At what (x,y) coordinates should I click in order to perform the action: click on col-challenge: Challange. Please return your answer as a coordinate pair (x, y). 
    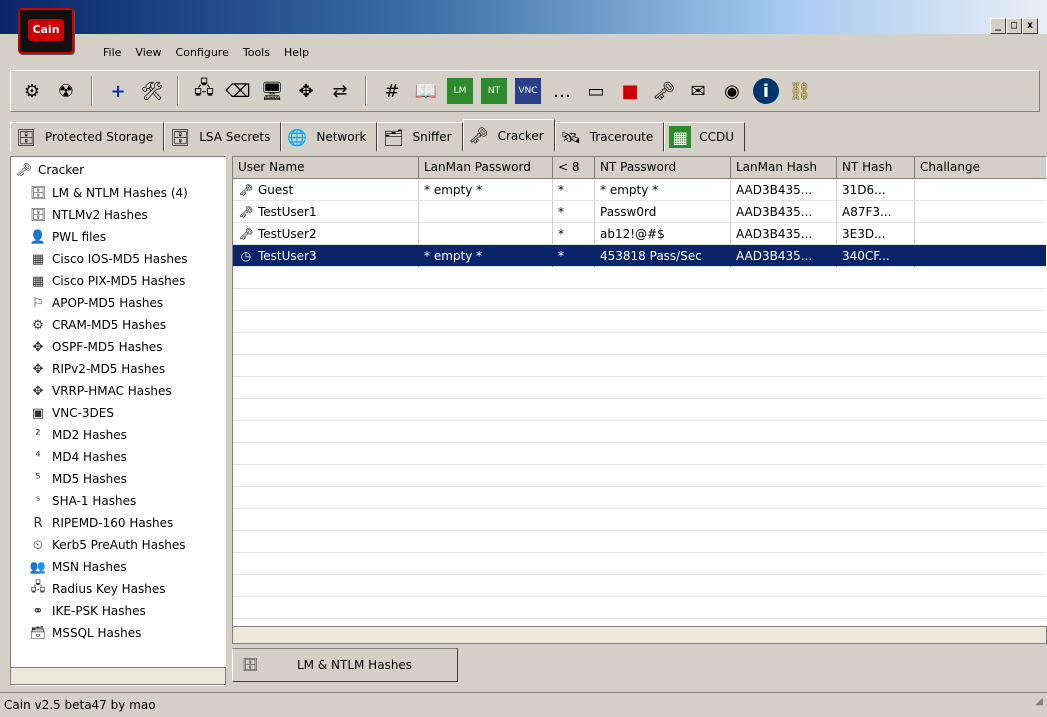
    Looking at the image, I should click on (980, 168).